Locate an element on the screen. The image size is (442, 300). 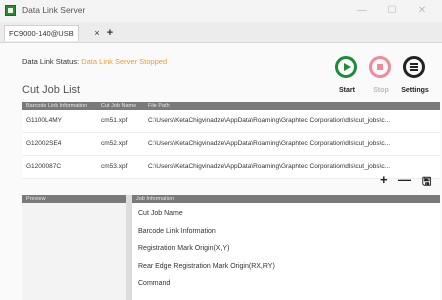
preview-header: Preview is located at coordinates (74, 199).